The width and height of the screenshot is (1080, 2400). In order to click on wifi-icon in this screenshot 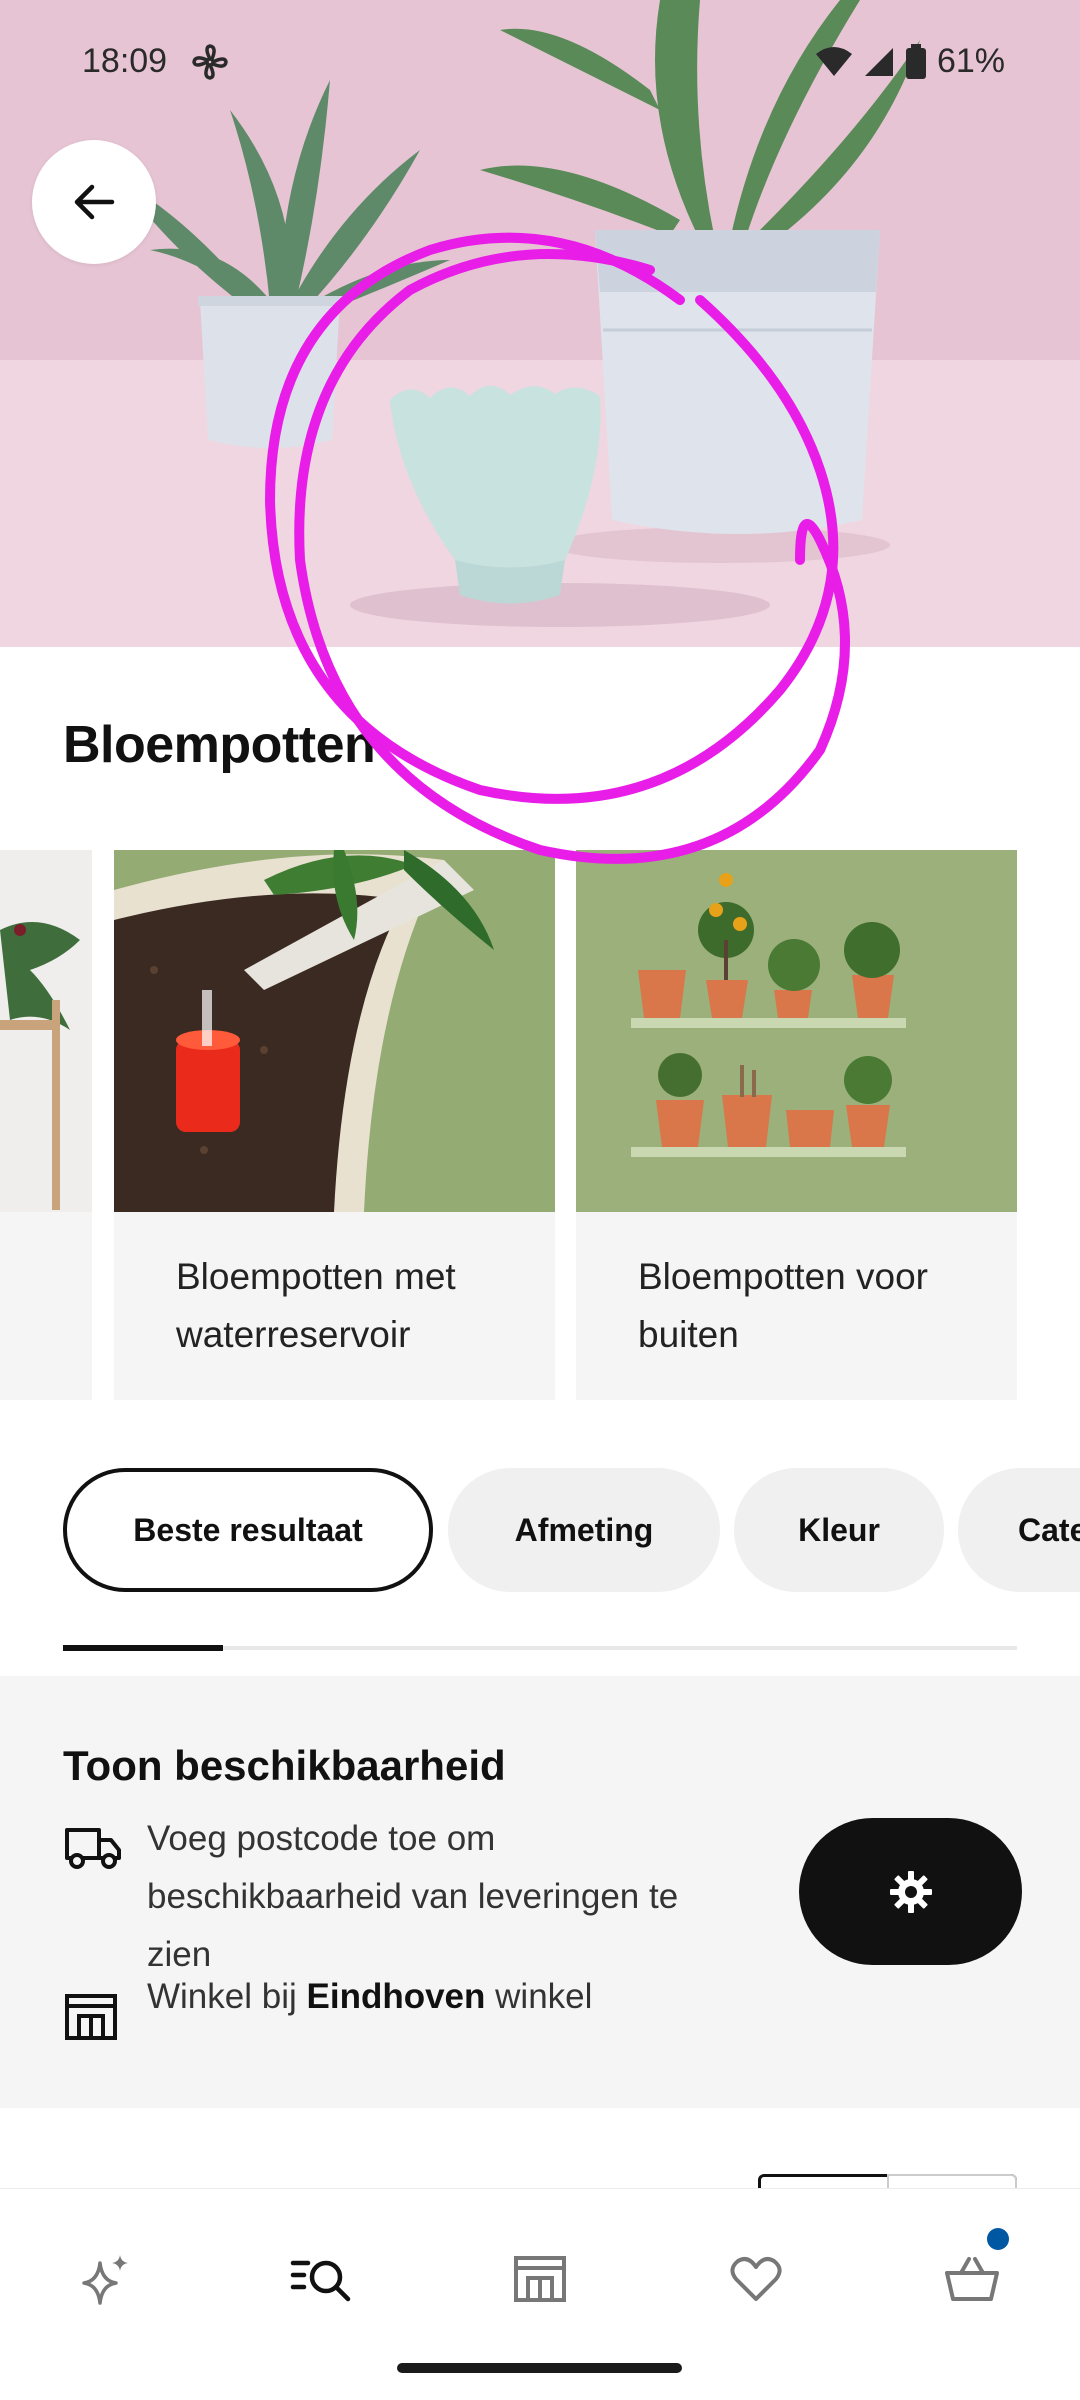, I will do `click(833, 61)`.